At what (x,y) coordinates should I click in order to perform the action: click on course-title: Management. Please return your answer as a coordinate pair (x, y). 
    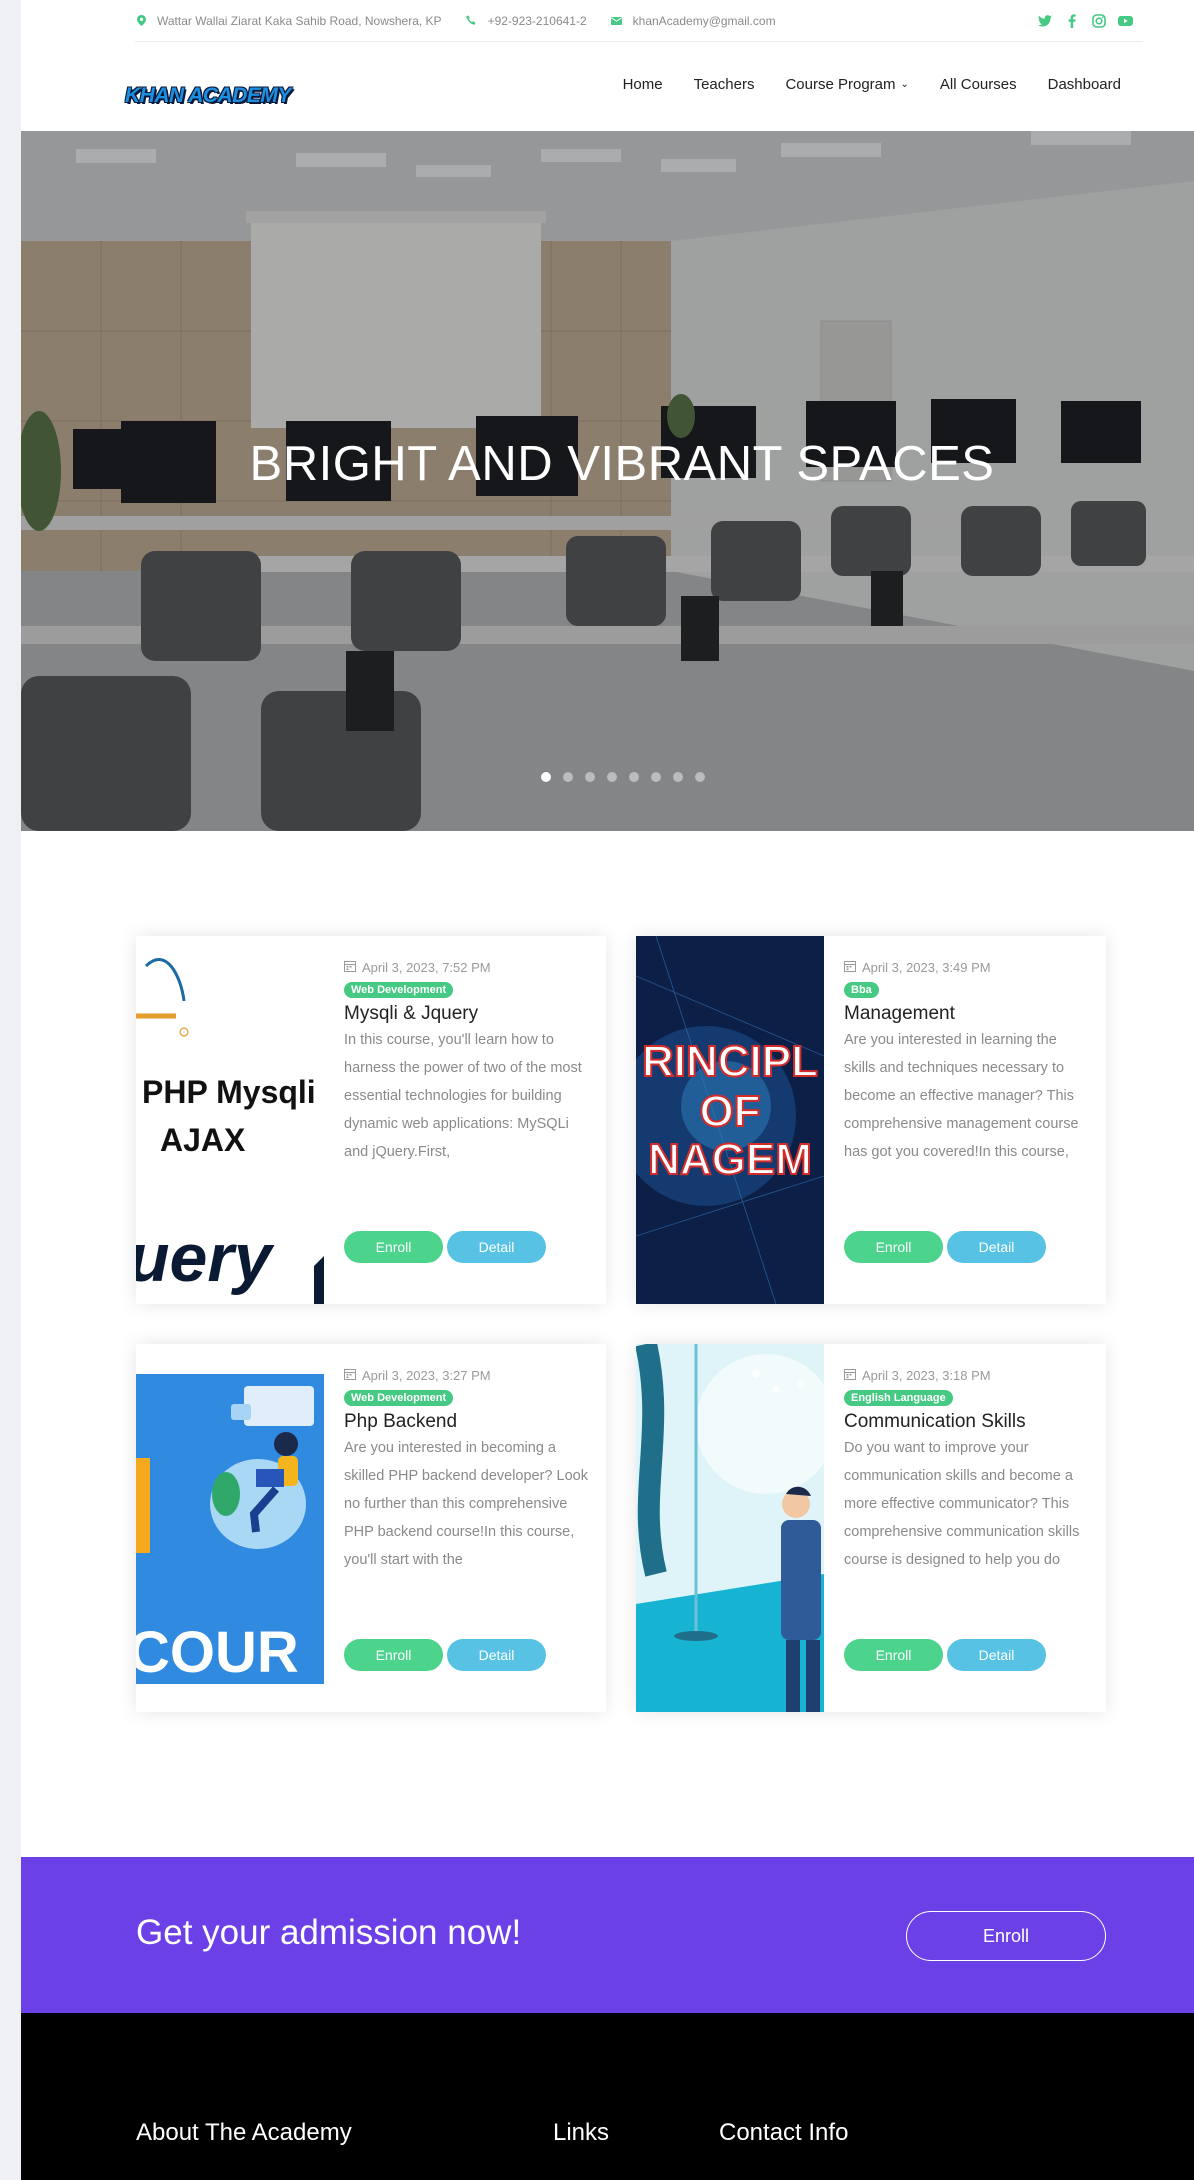
    Looking at the image, I should click on (968, 1014).